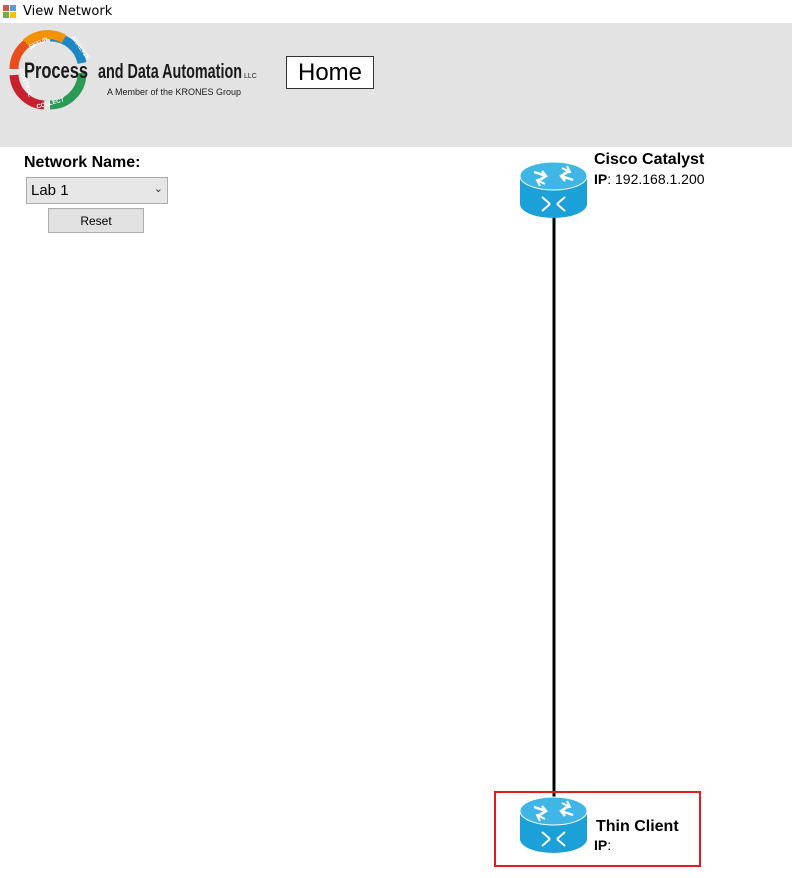  Describe the element at coordinates (609, 845) in the screenshot. I see `ip-value: :` at that location.